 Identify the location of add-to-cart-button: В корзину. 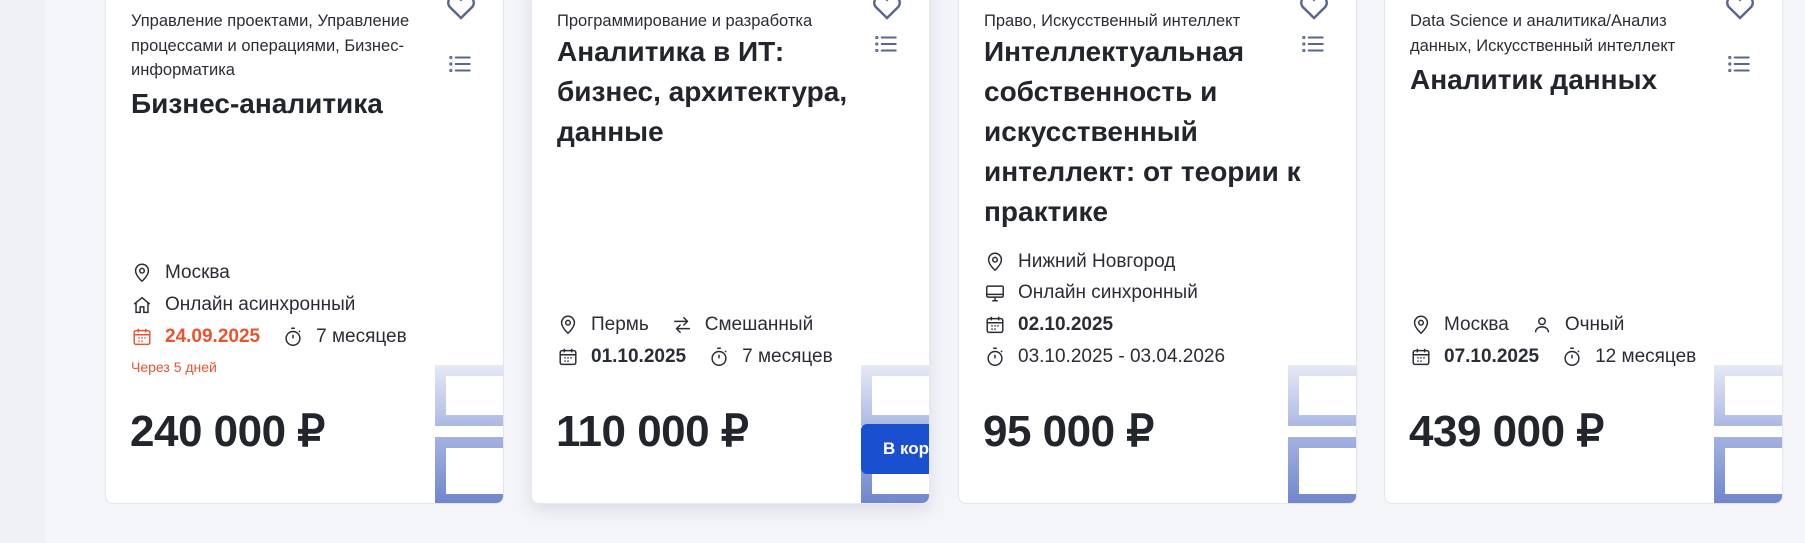
(895, 449).